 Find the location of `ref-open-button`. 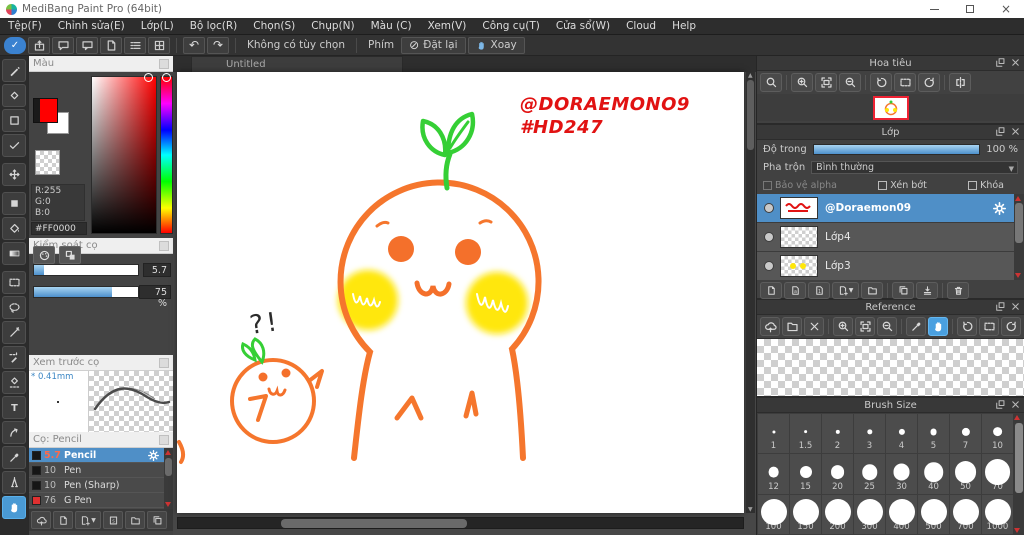

ref-open-button is located at coordinates (792, 326).